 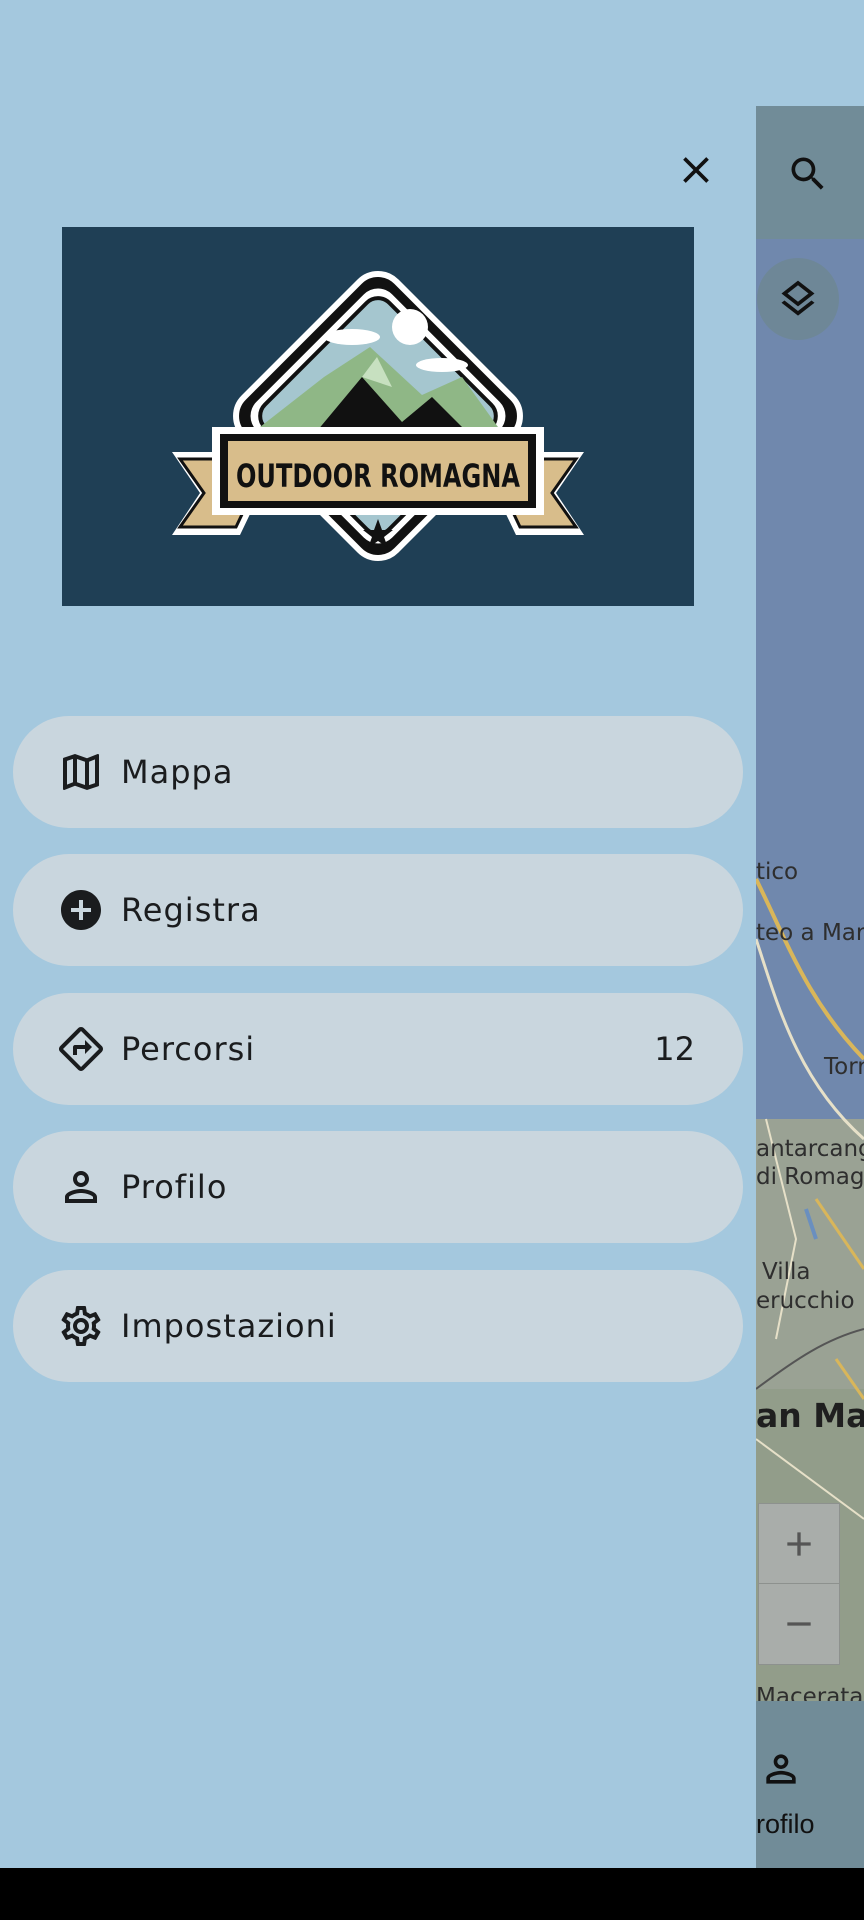 What do you see at coordinates (810, 1415) in the screenshot?
I see `map-place-label: an Mar` at bounding box center [810, 1415].